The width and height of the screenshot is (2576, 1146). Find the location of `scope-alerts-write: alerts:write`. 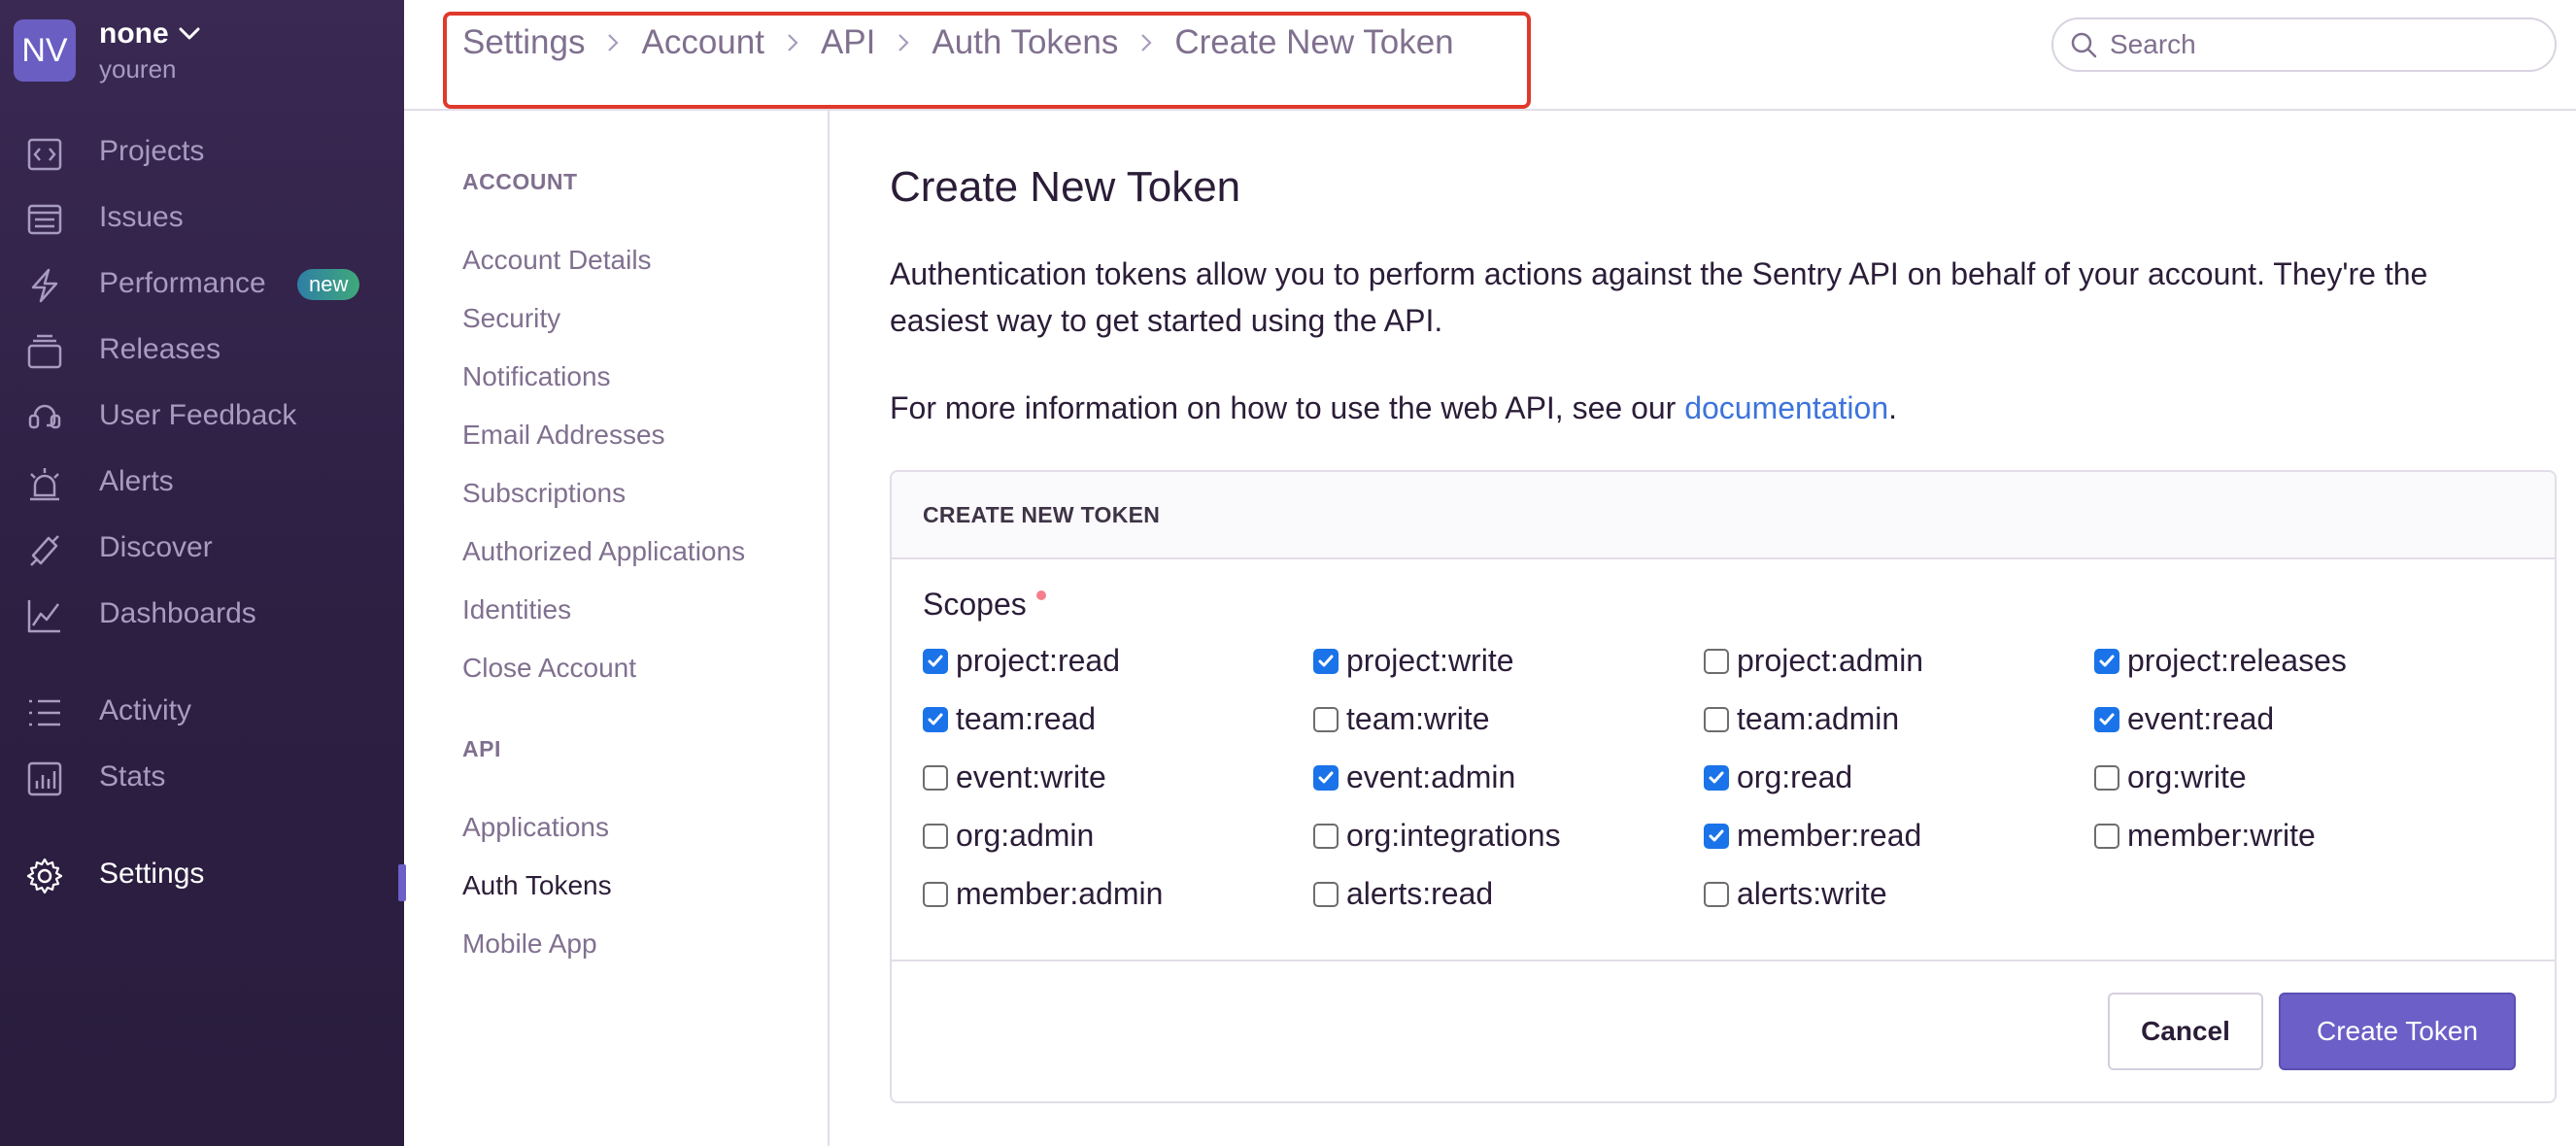

scope-alerts-write: alerts:write is located at coordinates (1795, 894).